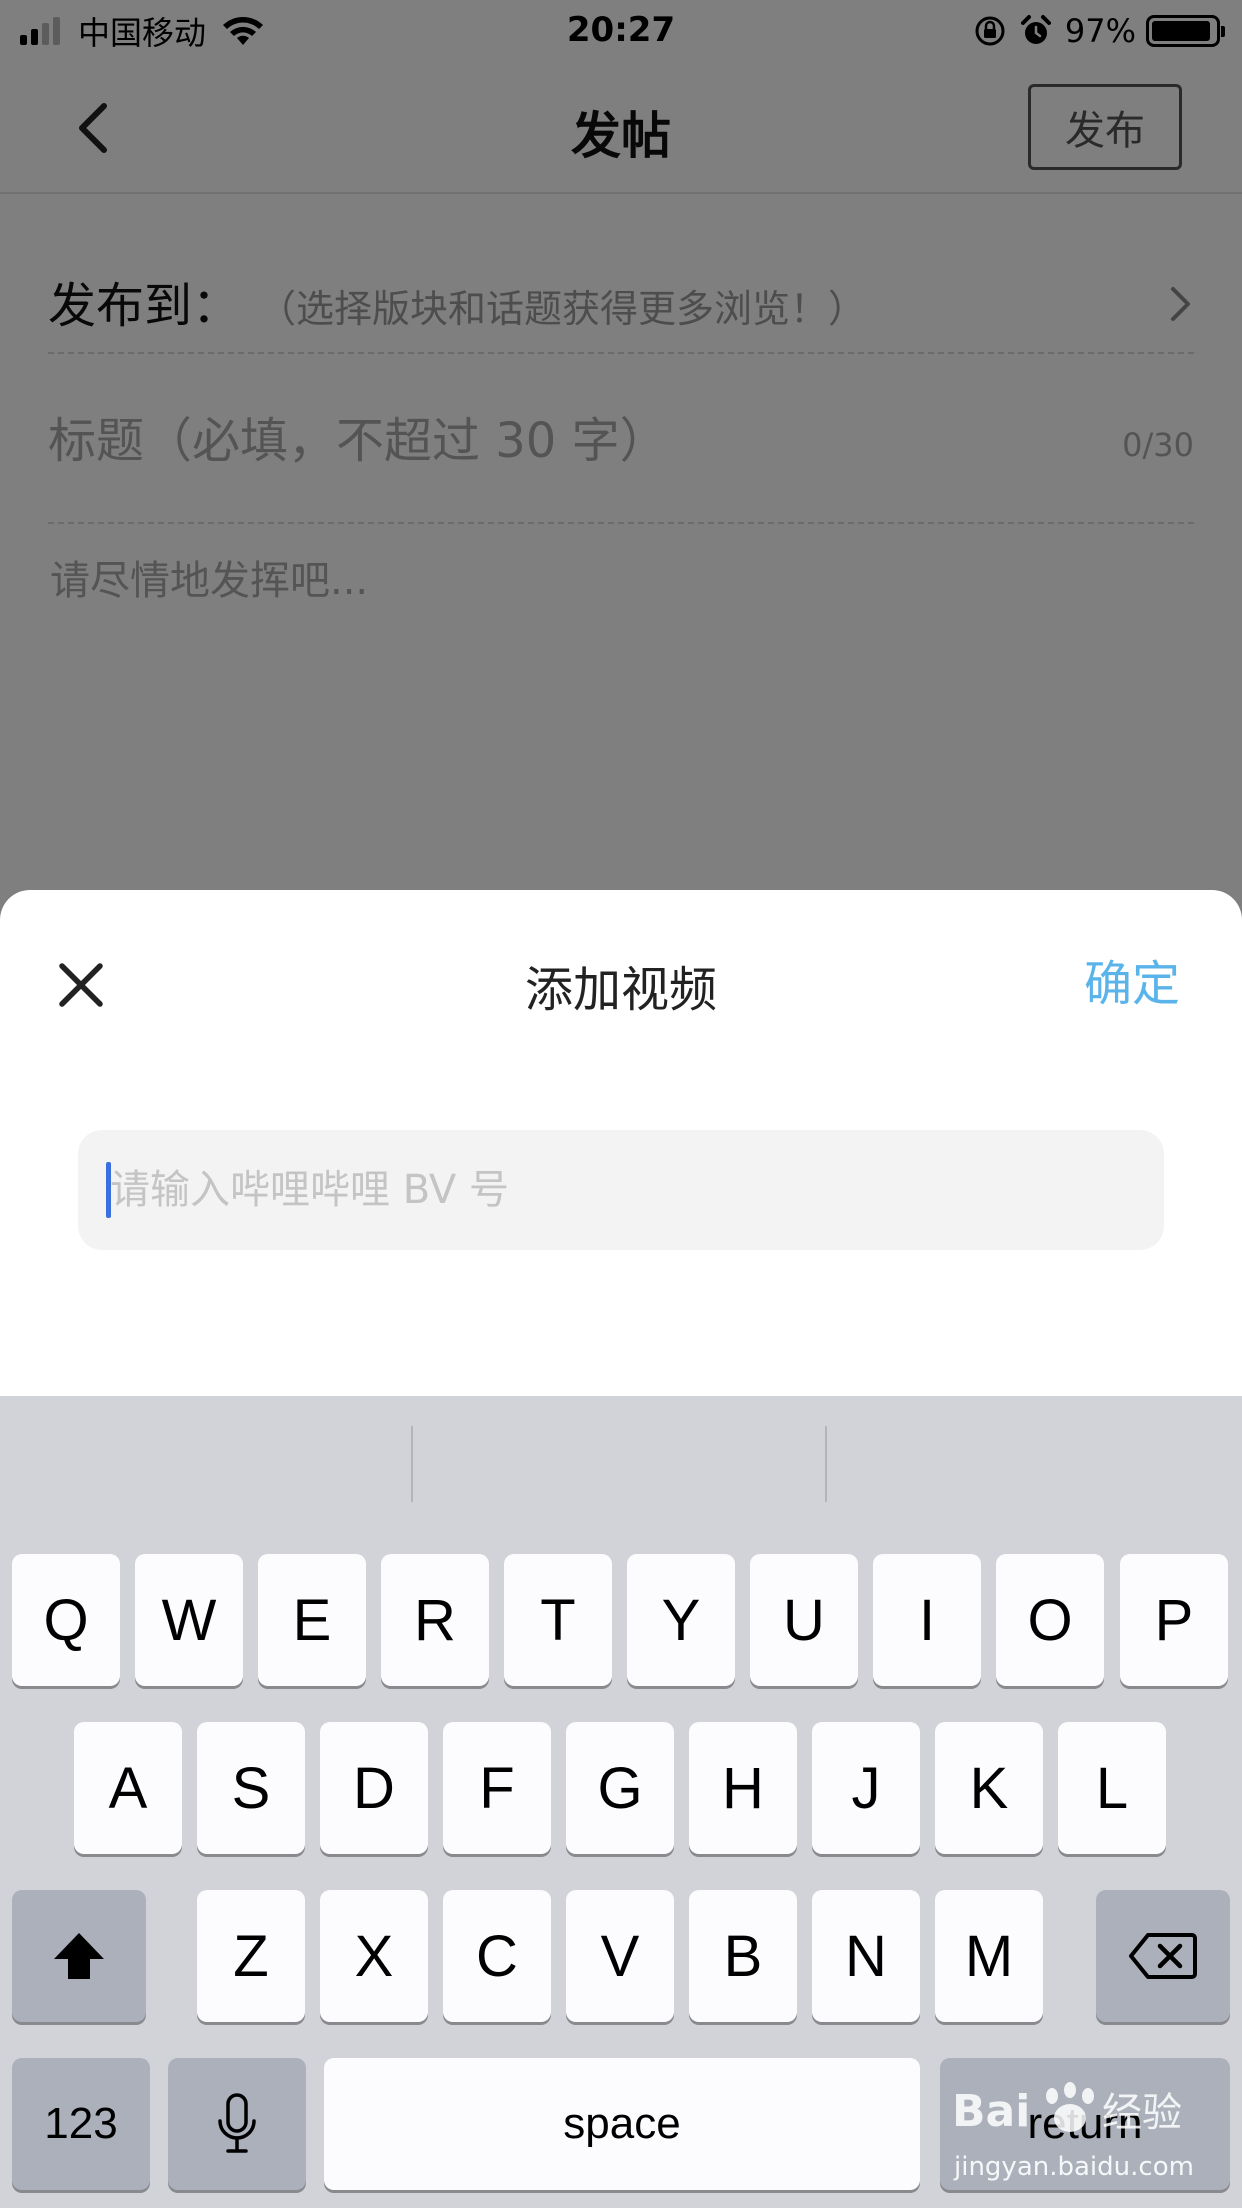  What do you see at coordinates (374, 1956) in the screenshot?
I see `key-x: X` at bounding box center [374, 1956].